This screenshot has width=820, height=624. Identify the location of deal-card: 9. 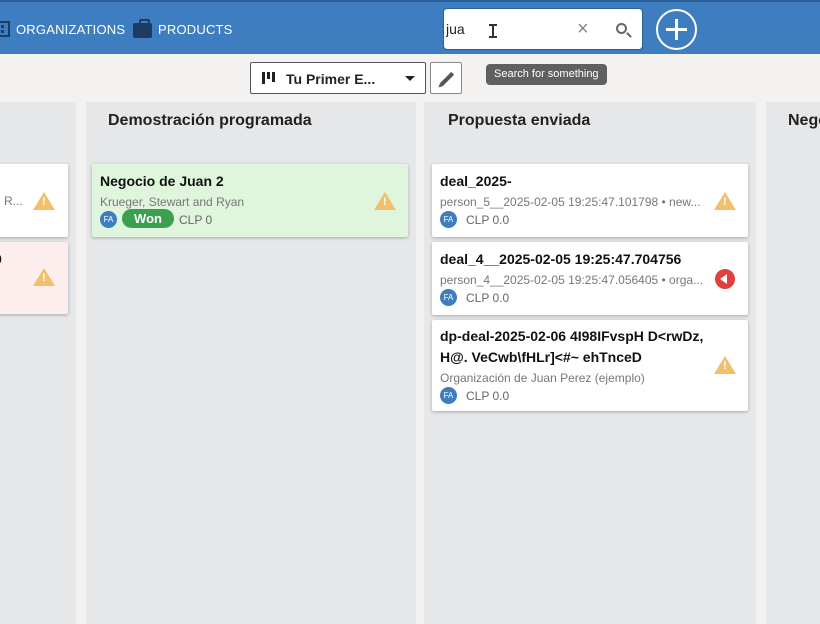
(34, 278).